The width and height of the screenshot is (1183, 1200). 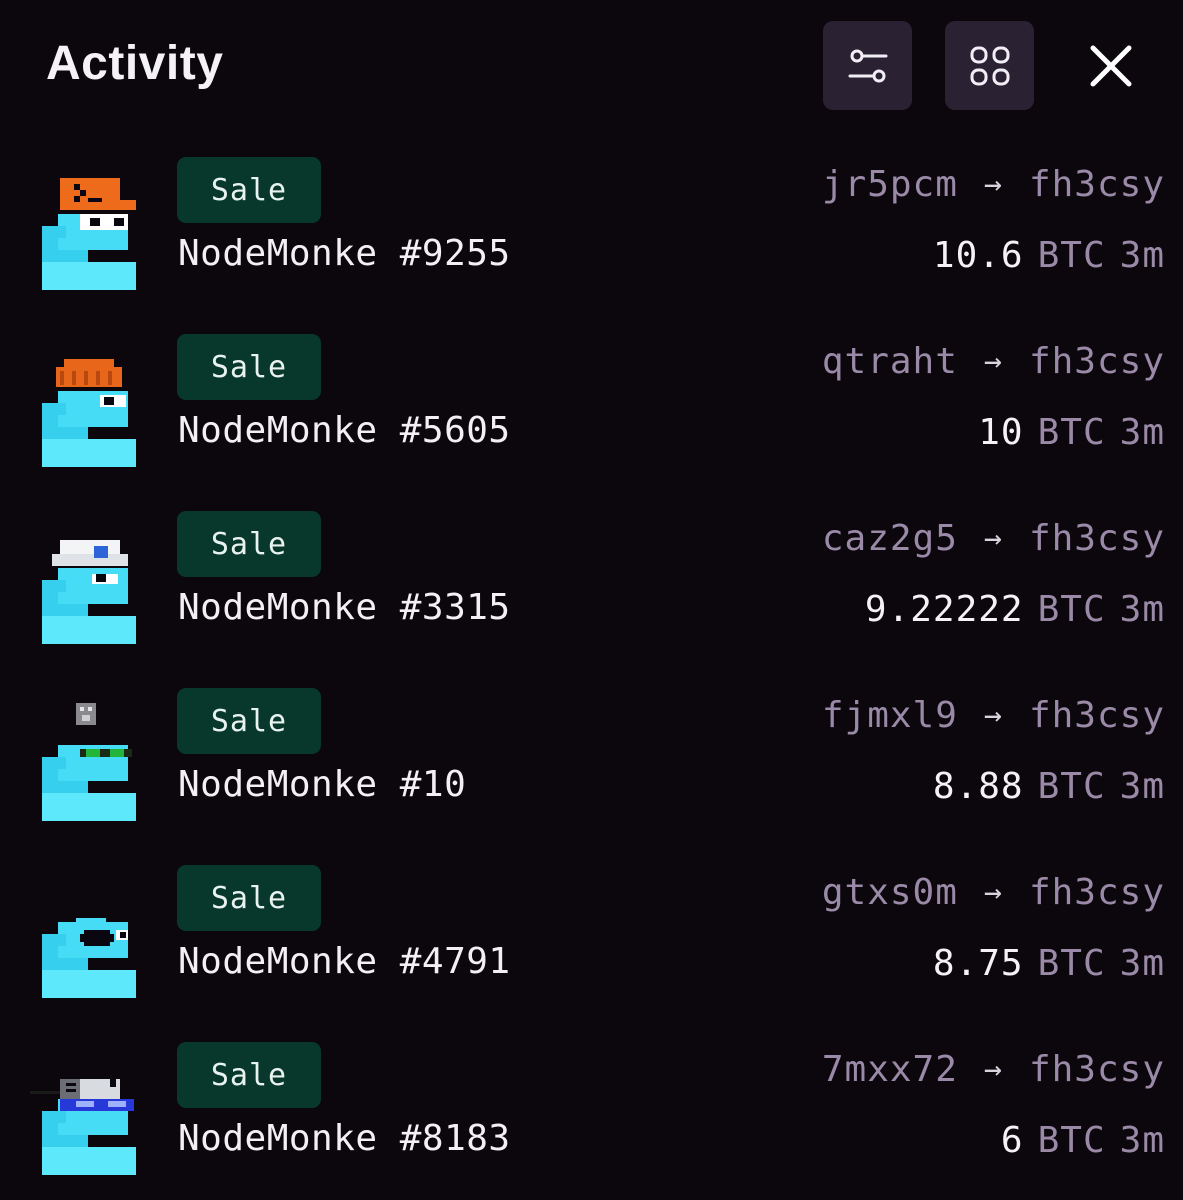 What do you see at coordinates (978, 786) in the screenshot?
I see `price-amount: 8.88` at bounding box center [978, 786].